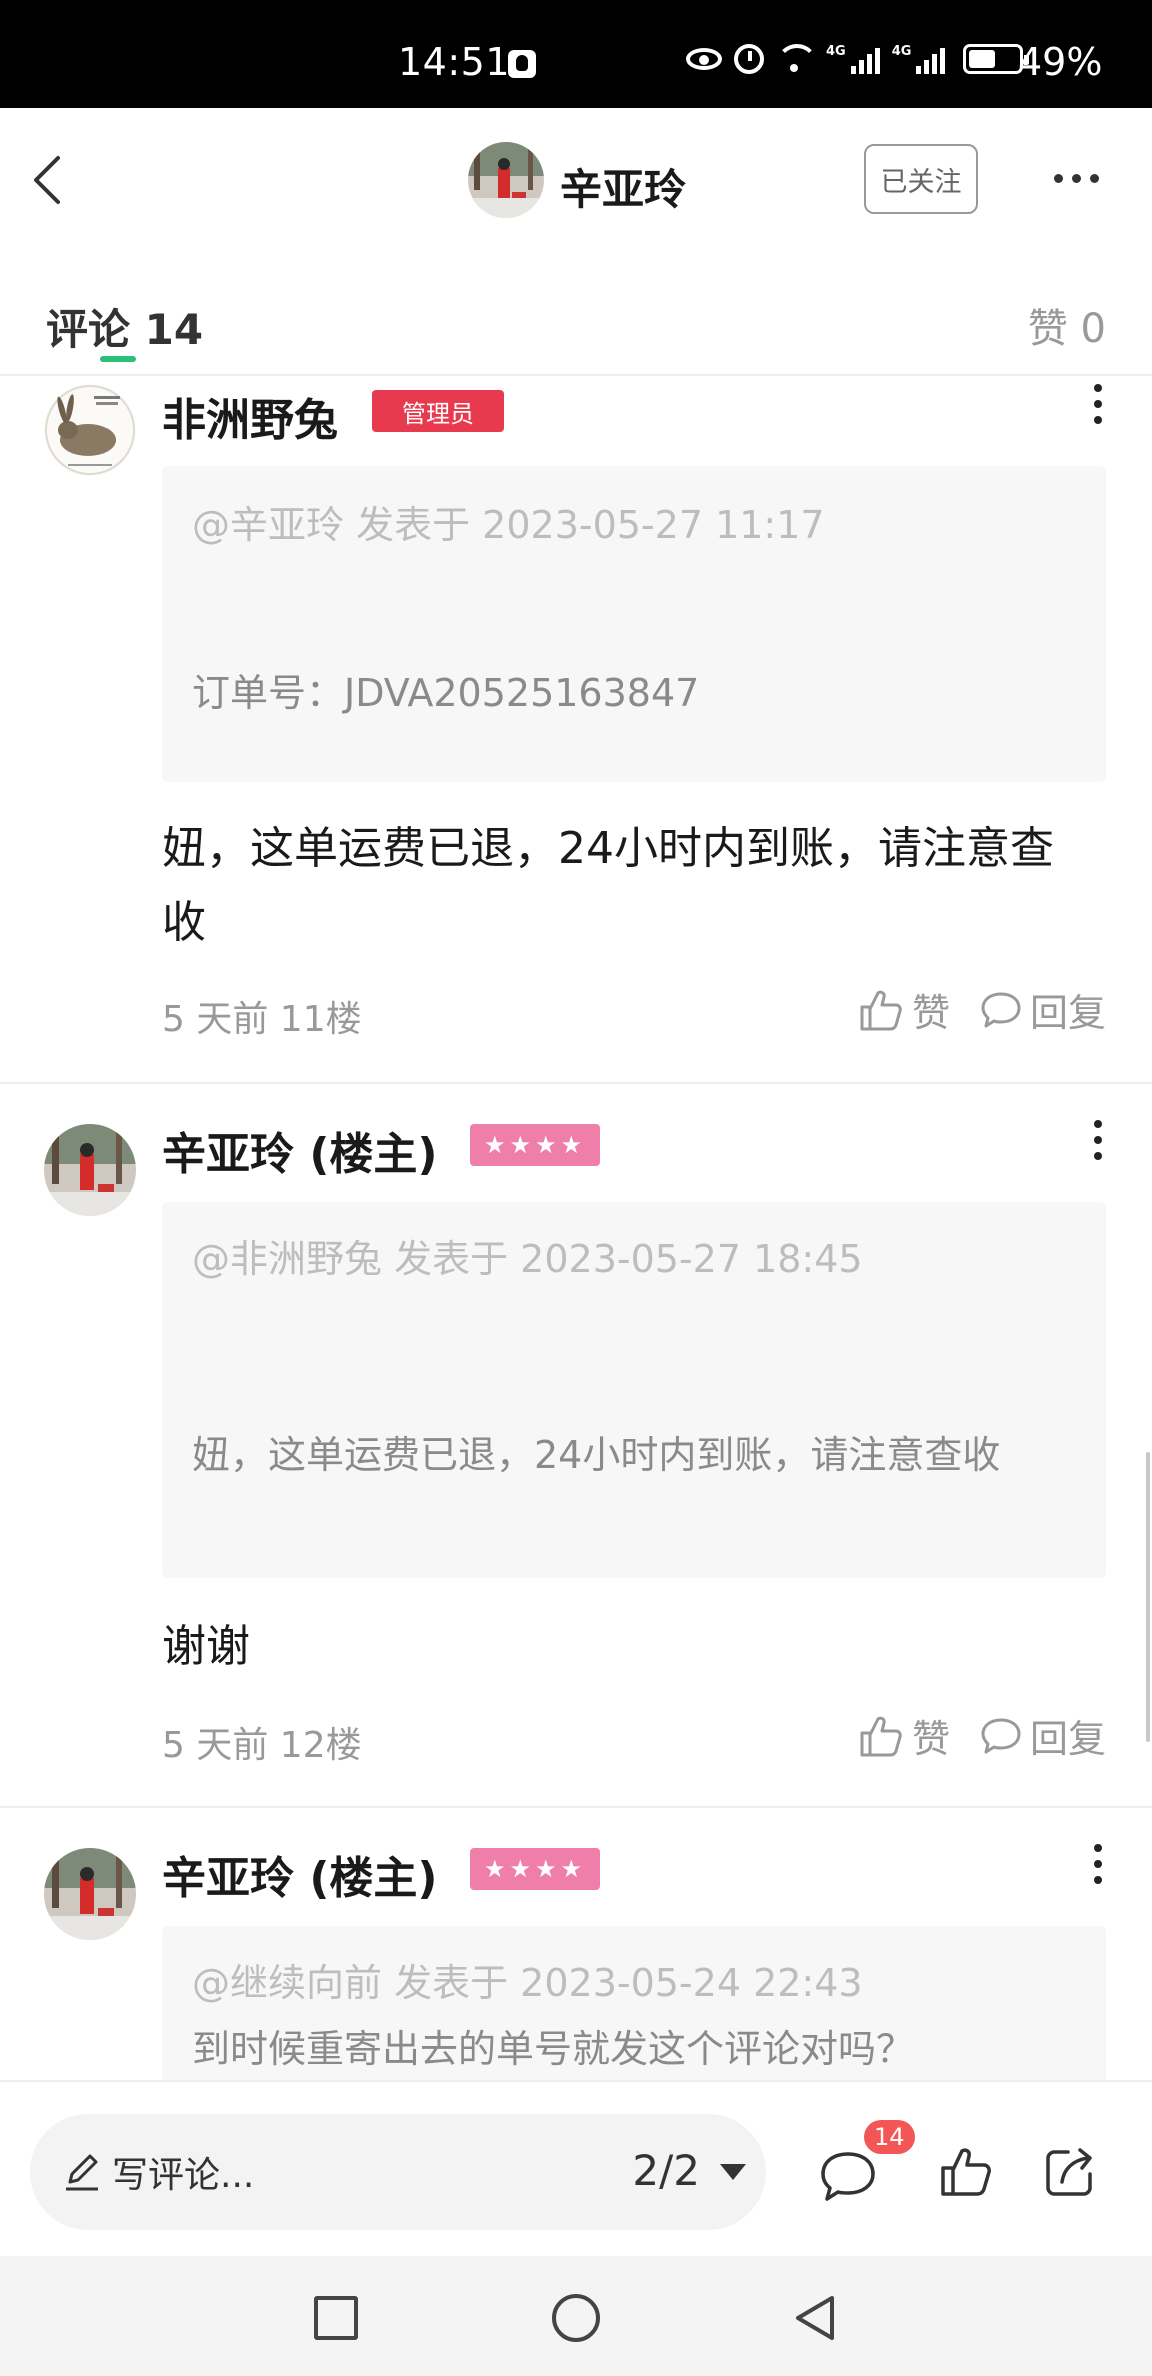 This screenshot has width=1152, height=2376. I want to click on status-time: 14:51, so click(454, 62).